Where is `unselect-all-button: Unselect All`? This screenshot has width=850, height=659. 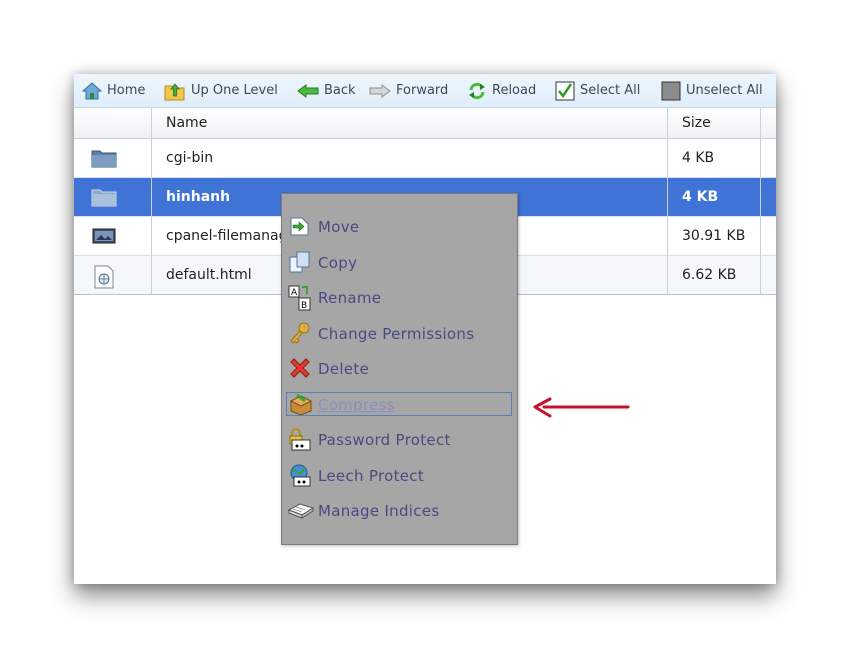 unselect-all-button: Unselect All is located at coordinates (712, 90).